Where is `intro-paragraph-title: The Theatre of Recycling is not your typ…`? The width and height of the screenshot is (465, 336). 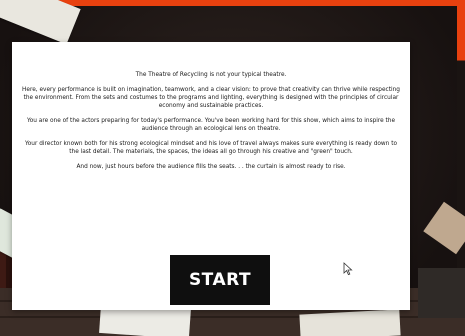 intro-paragraph-title: The Theatre of Recycling is not your typ… is located at coordinates (211, 75).